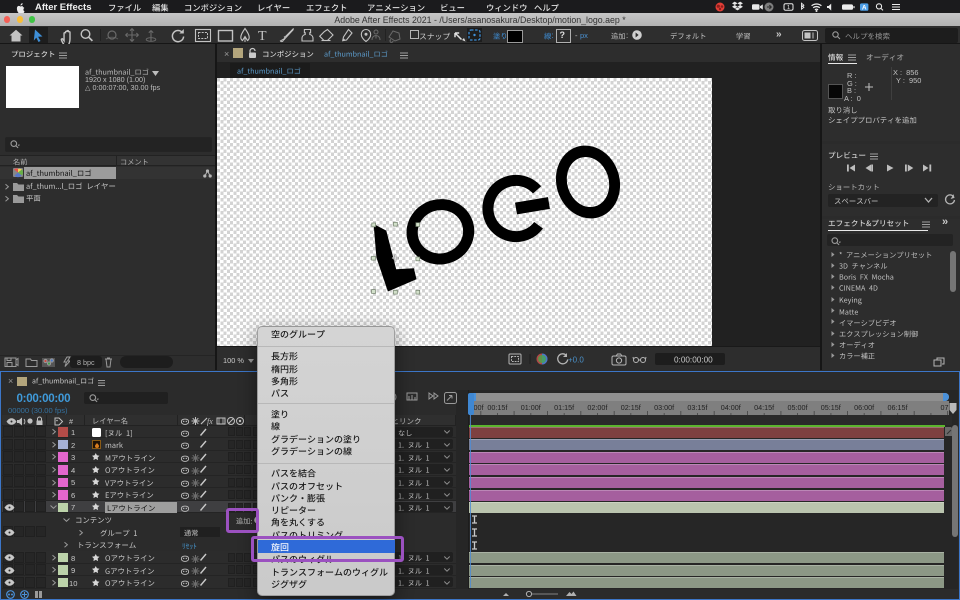 The height and width of the screenshot is (600, 960). I want to click on svg-text: A, so click(864, 8).